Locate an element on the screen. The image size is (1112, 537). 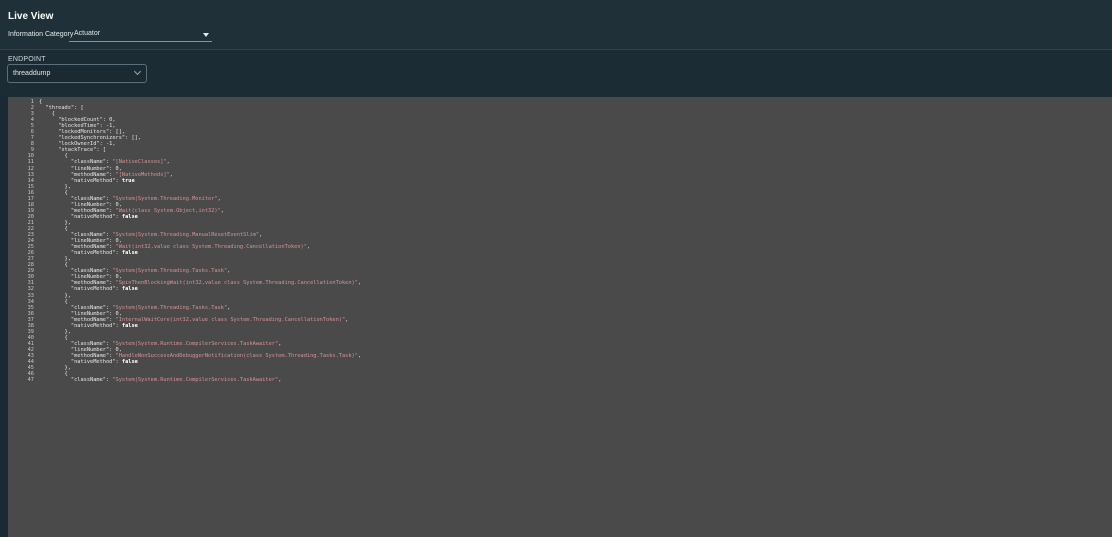
endpoint-select: threaddump is located at coordinates (77, 73).